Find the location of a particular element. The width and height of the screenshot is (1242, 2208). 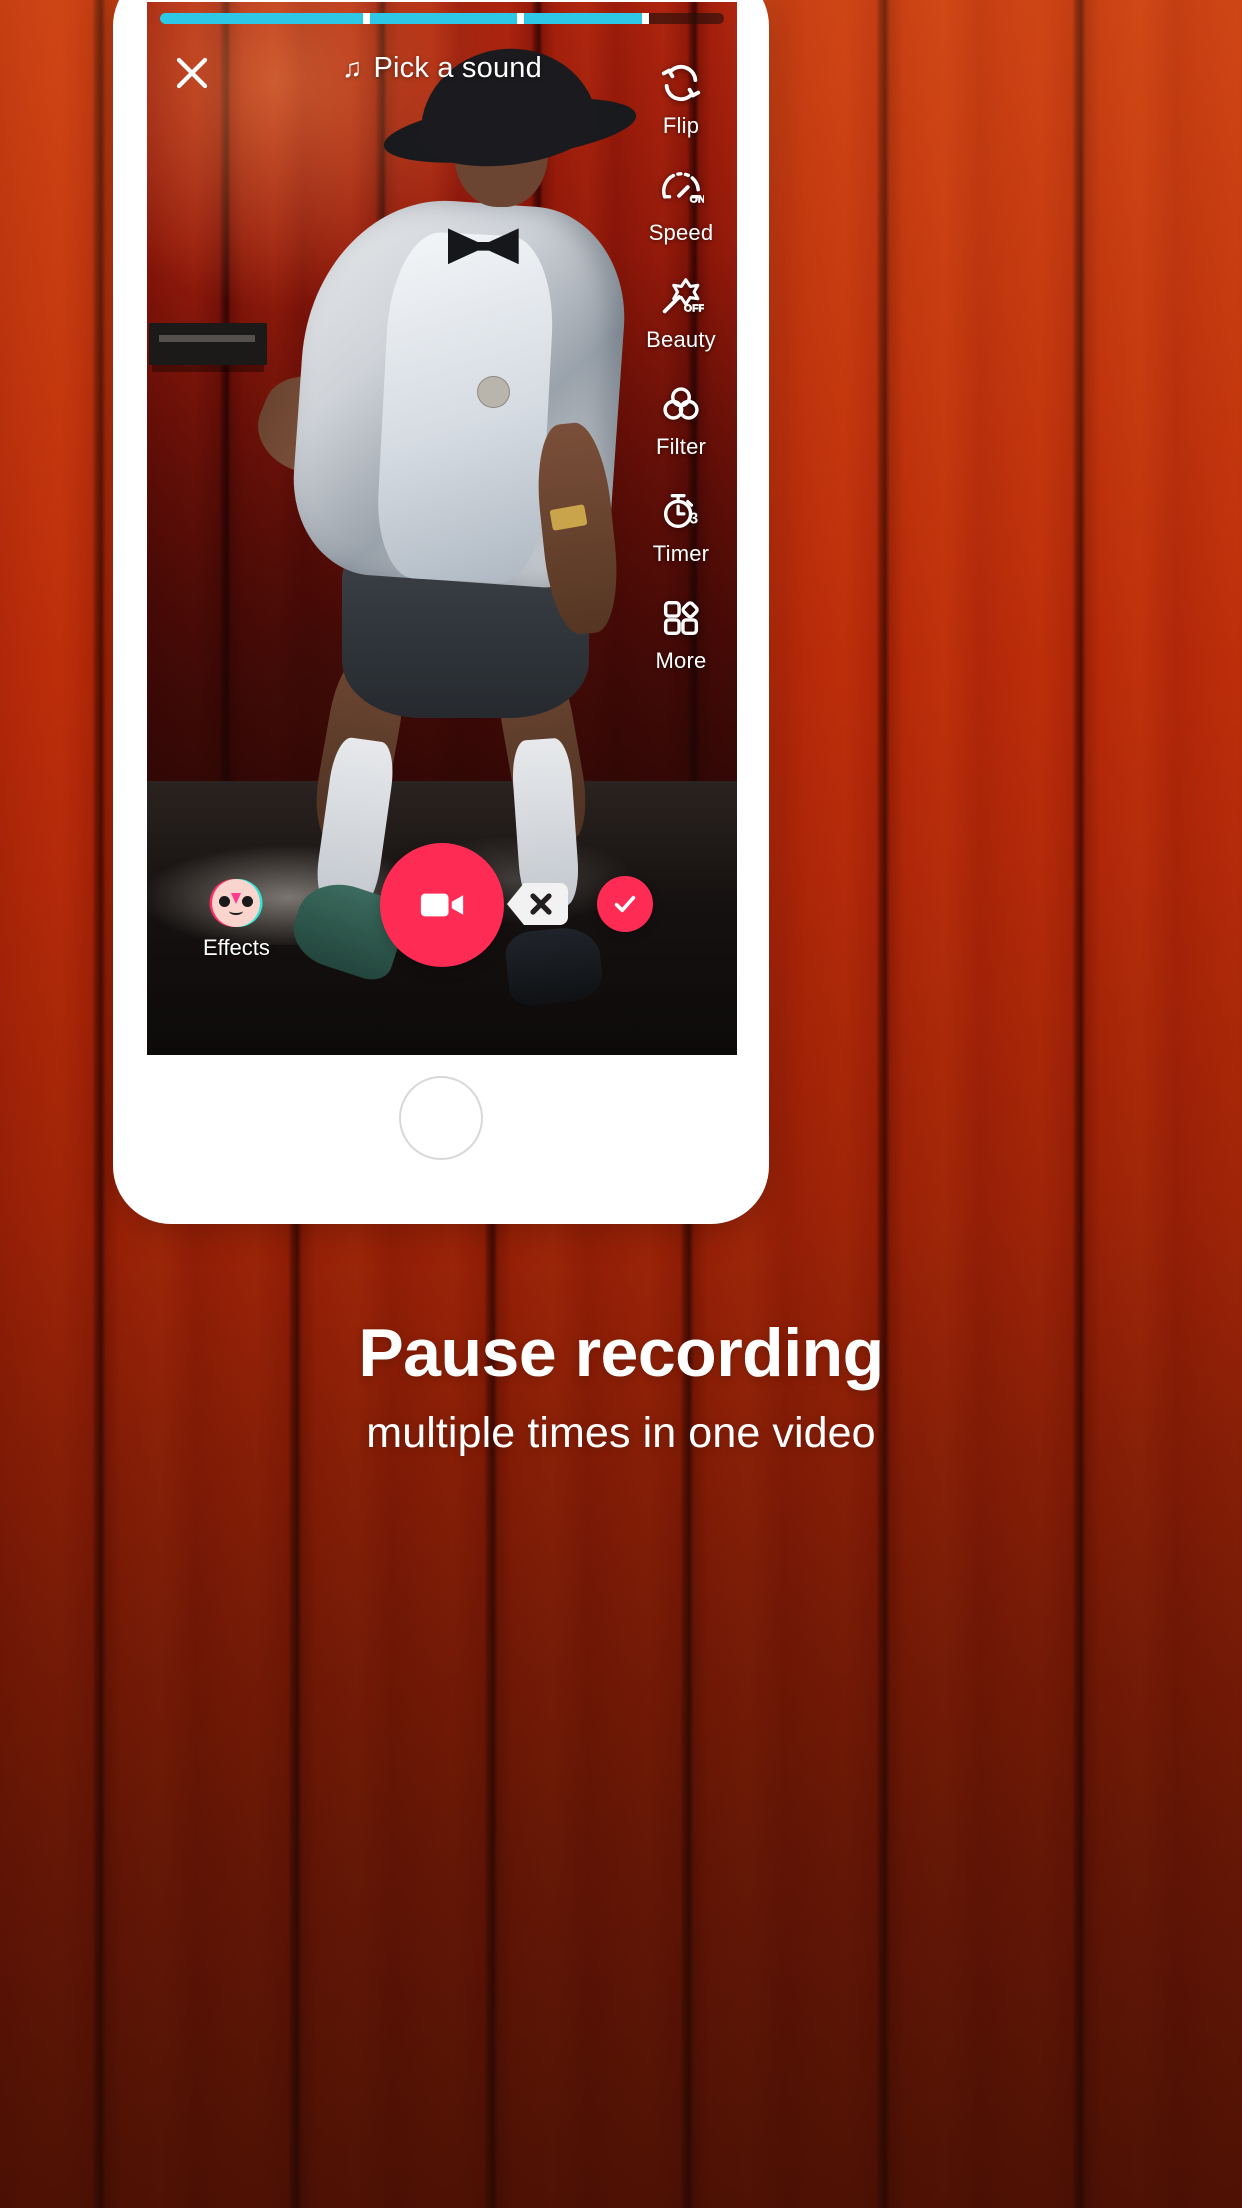

sidebar-item-flip: Flip is located at coordinates (681, 99).